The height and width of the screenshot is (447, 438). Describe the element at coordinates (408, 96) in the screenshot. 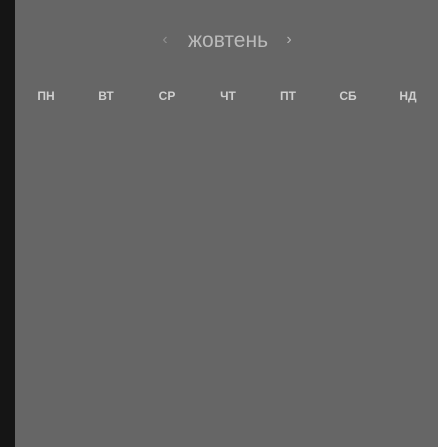

I see `weekday-sunday: НД` at that location.